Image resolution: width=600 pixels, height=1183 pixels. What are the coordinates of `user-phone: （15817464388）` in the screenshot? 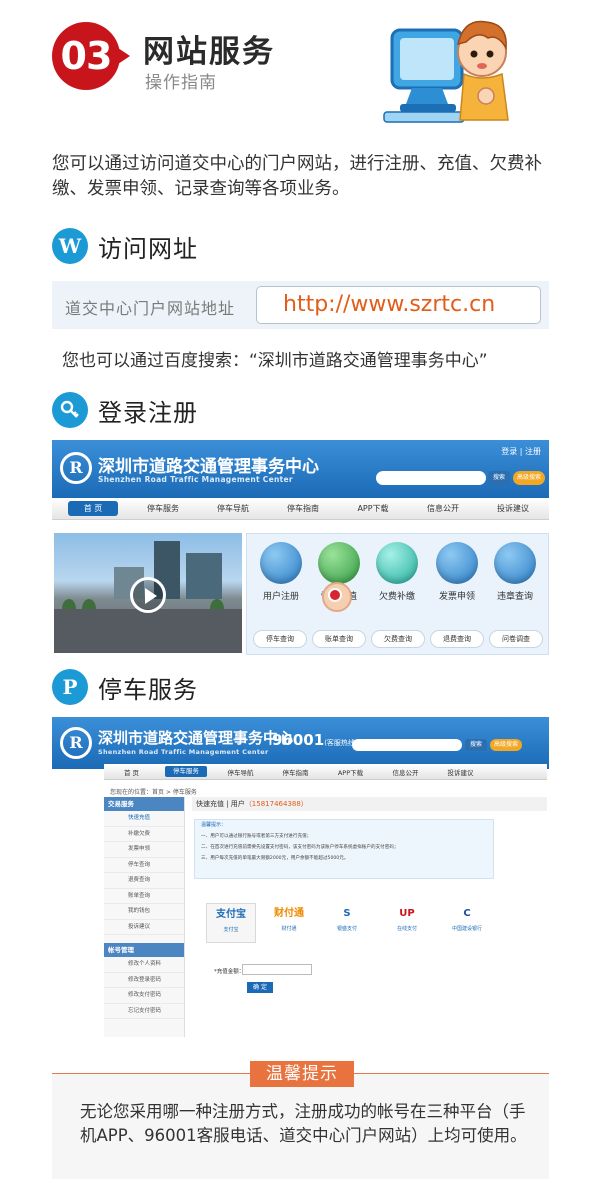 It's located at (276, 804).